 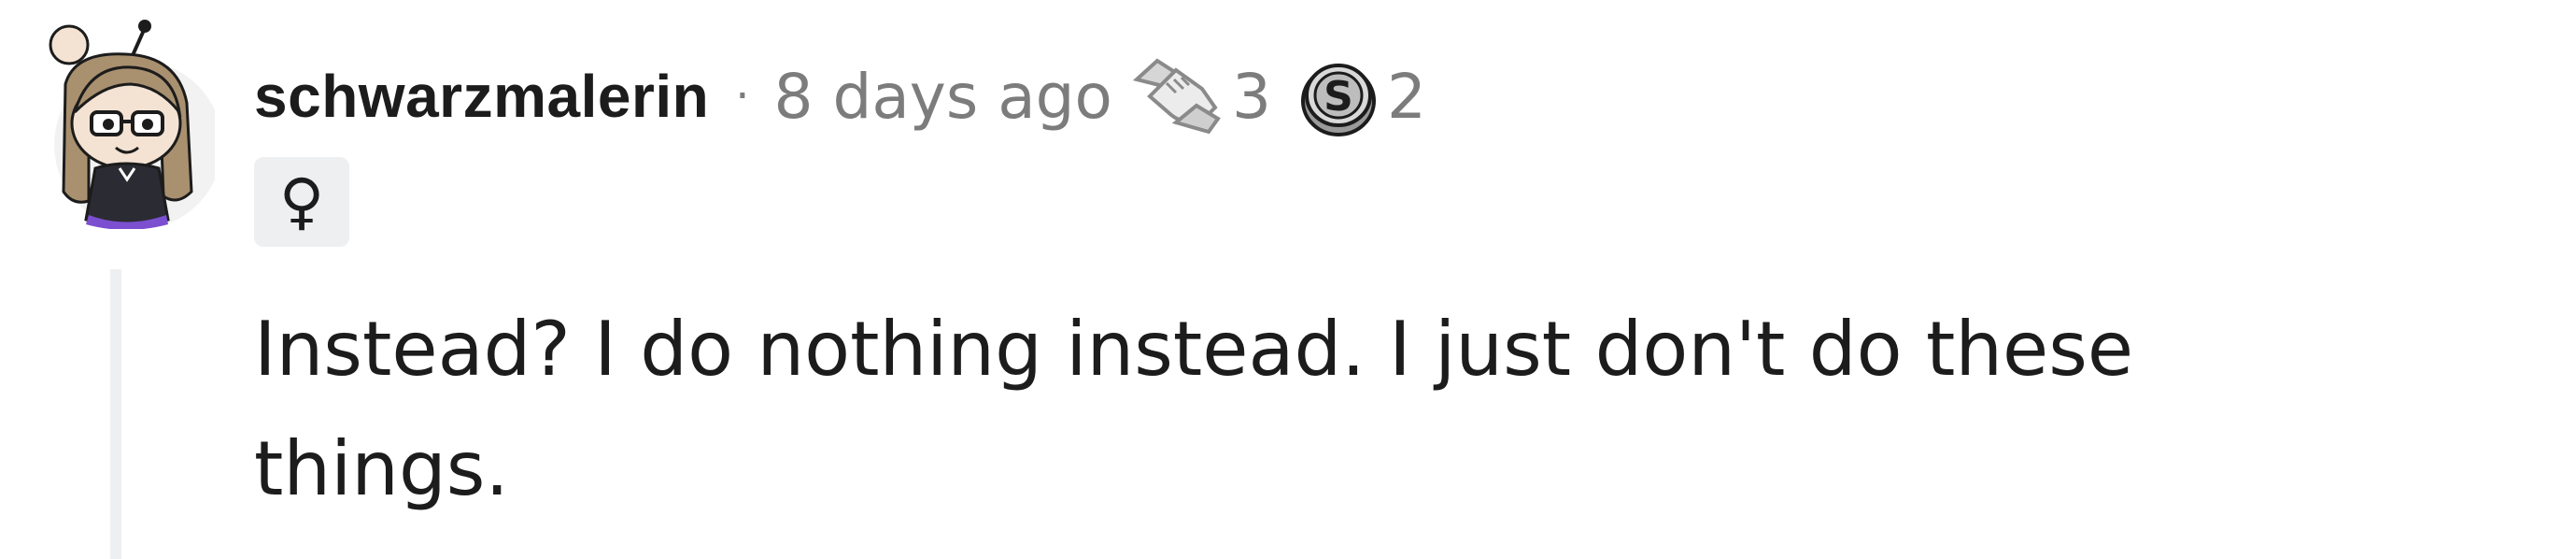 I want to click on award-handshake: 3, so click(x=1200, y=96).